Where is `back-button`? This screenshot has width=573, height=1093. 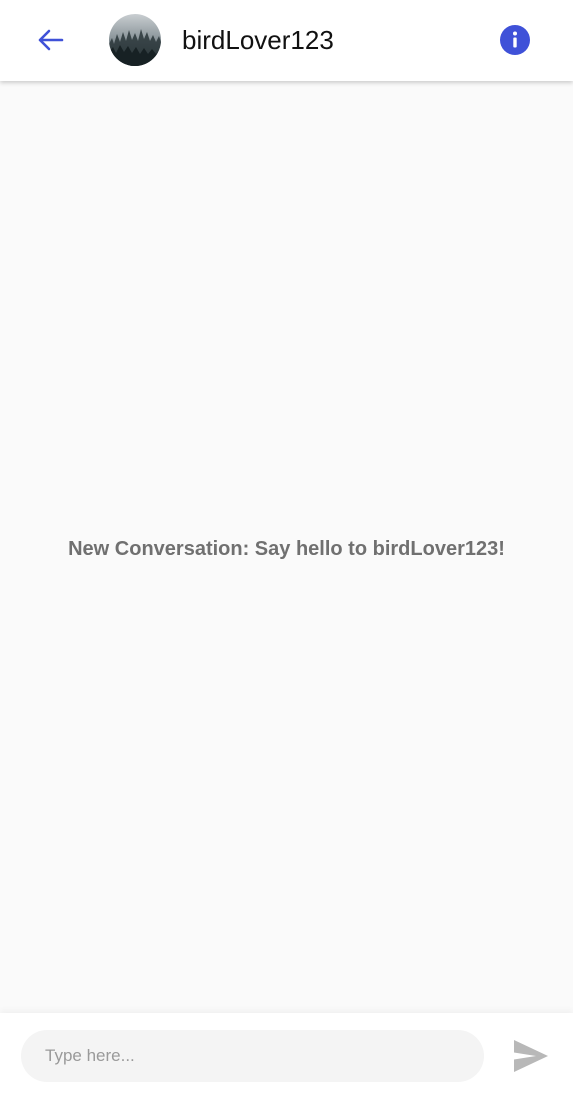
back-button is located at coordinates (50, 40).